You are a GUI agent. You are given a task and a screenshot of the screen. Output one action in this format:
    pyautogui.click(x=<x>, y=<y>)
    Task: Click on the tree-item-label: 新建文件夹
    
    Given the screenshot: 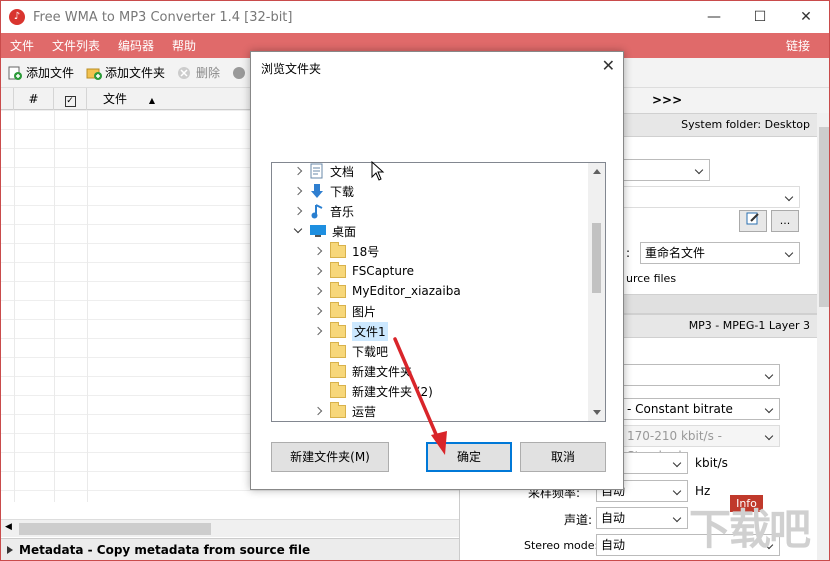 What is the action you would take?
    pyautogui.click(x=382, y=371)
    